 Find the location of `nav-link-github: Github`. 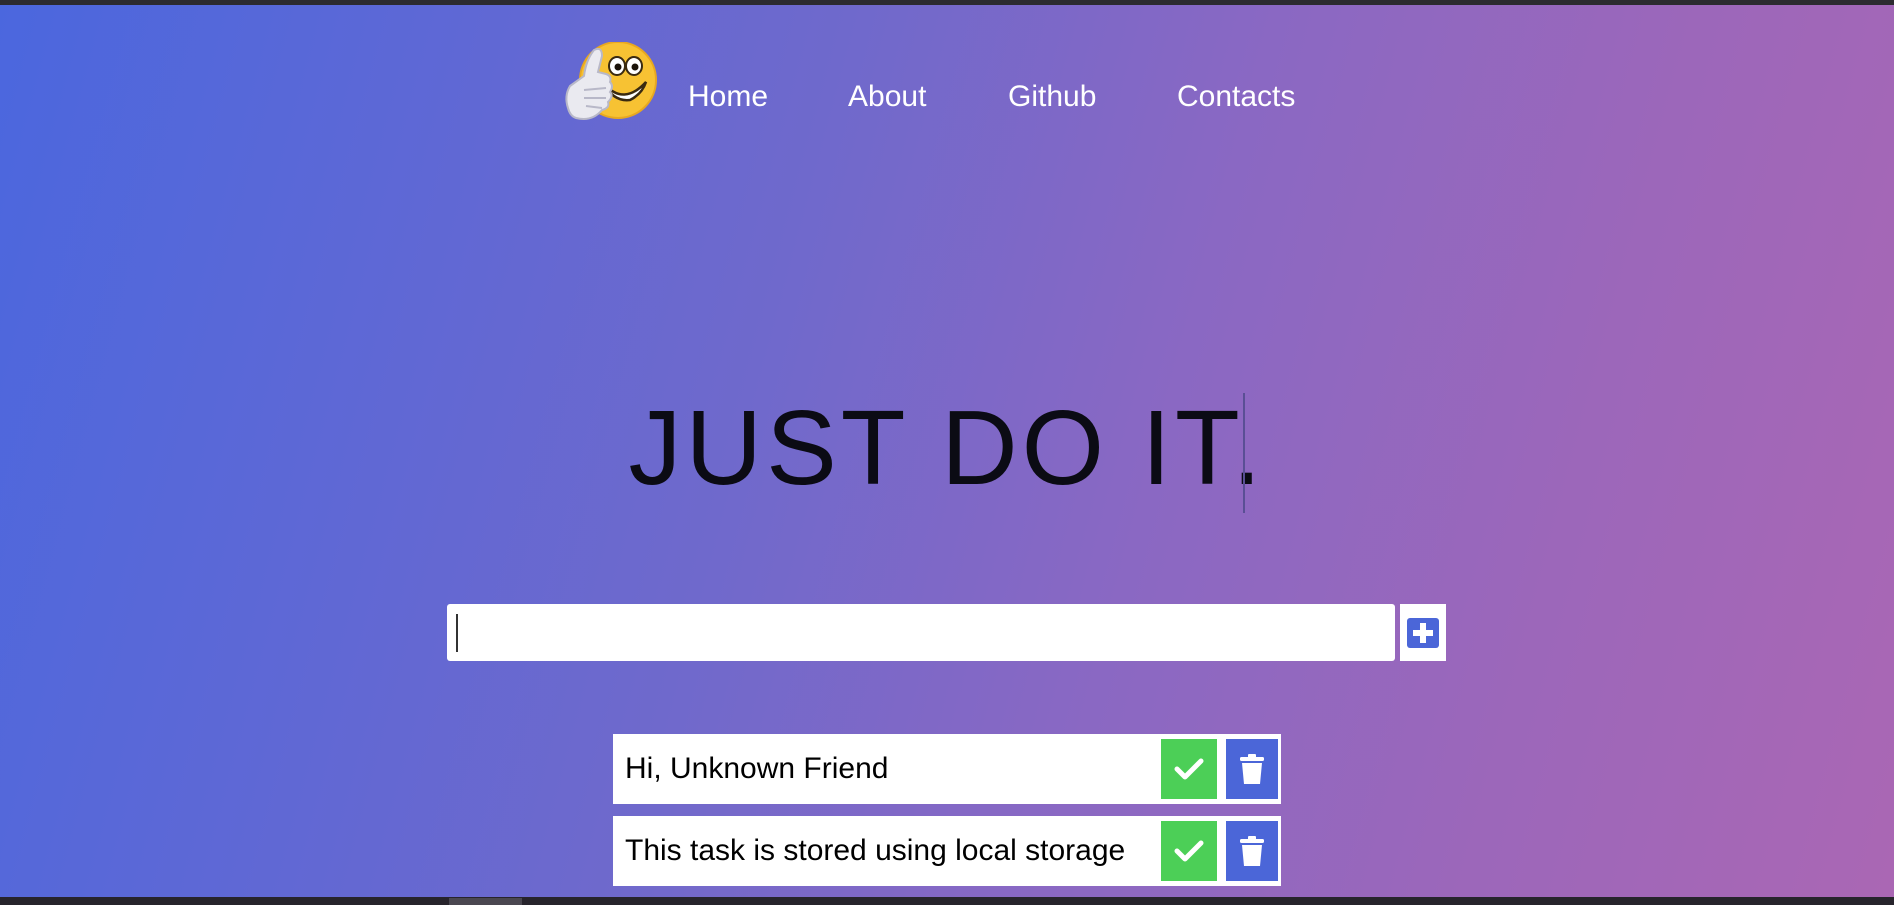

nav-link-github: Github is located at coordinates (1052, 97).